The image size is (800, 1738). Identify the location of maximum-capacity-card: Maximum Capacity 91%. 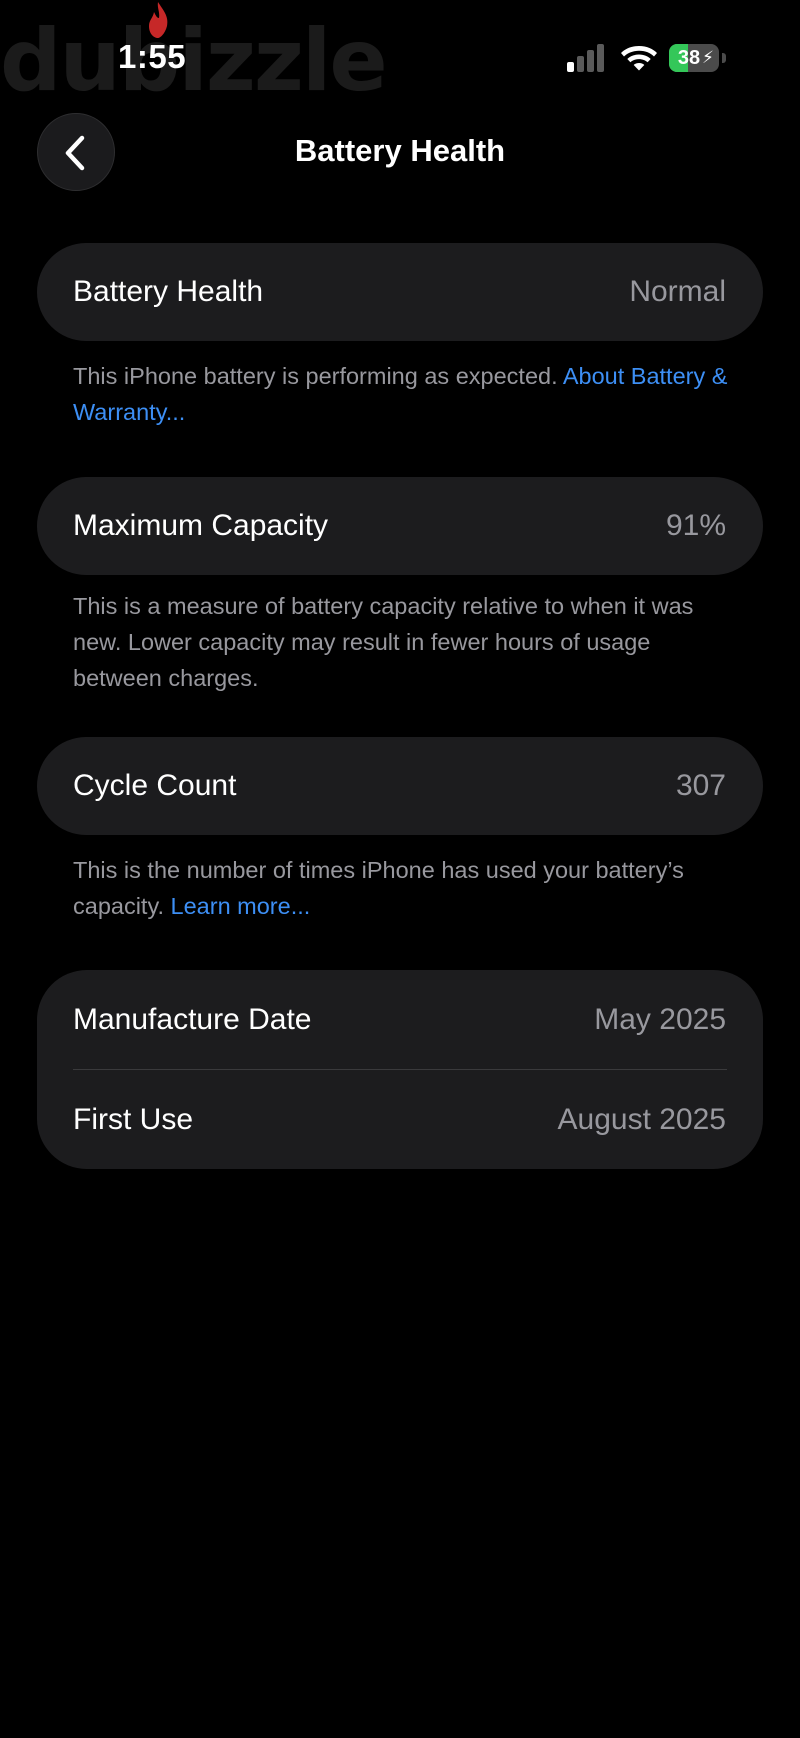
(400, 526).